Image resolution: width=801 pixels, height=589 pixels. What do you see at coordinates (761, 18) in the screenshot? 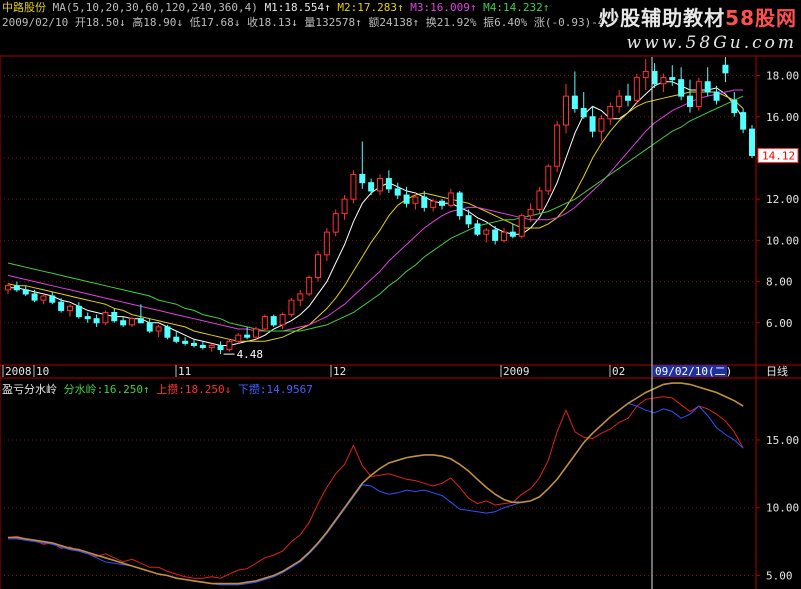
I see `watermark-title-b: 58股网` at bounding box center [761, 18].